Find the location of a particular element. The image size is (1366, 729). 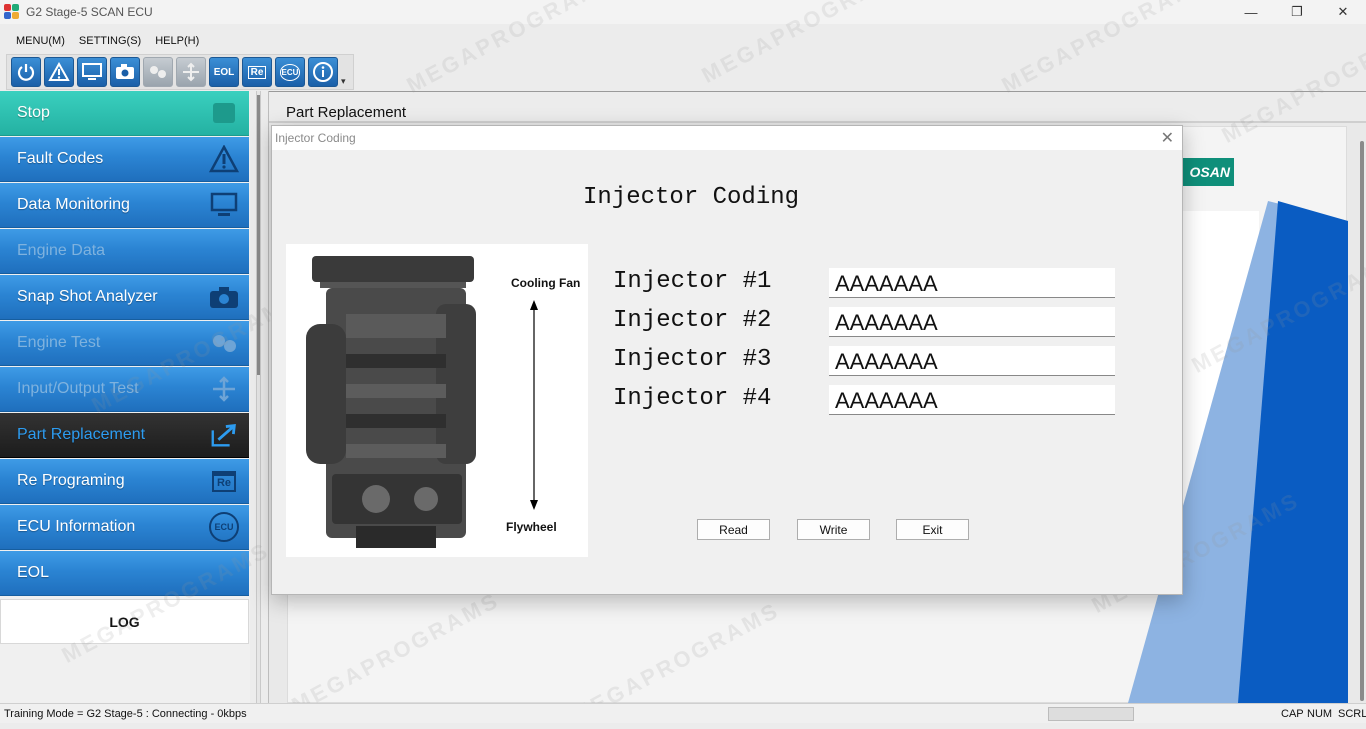

cooling-fan-label: Cooling Fan is located at coordinates (546, 283).